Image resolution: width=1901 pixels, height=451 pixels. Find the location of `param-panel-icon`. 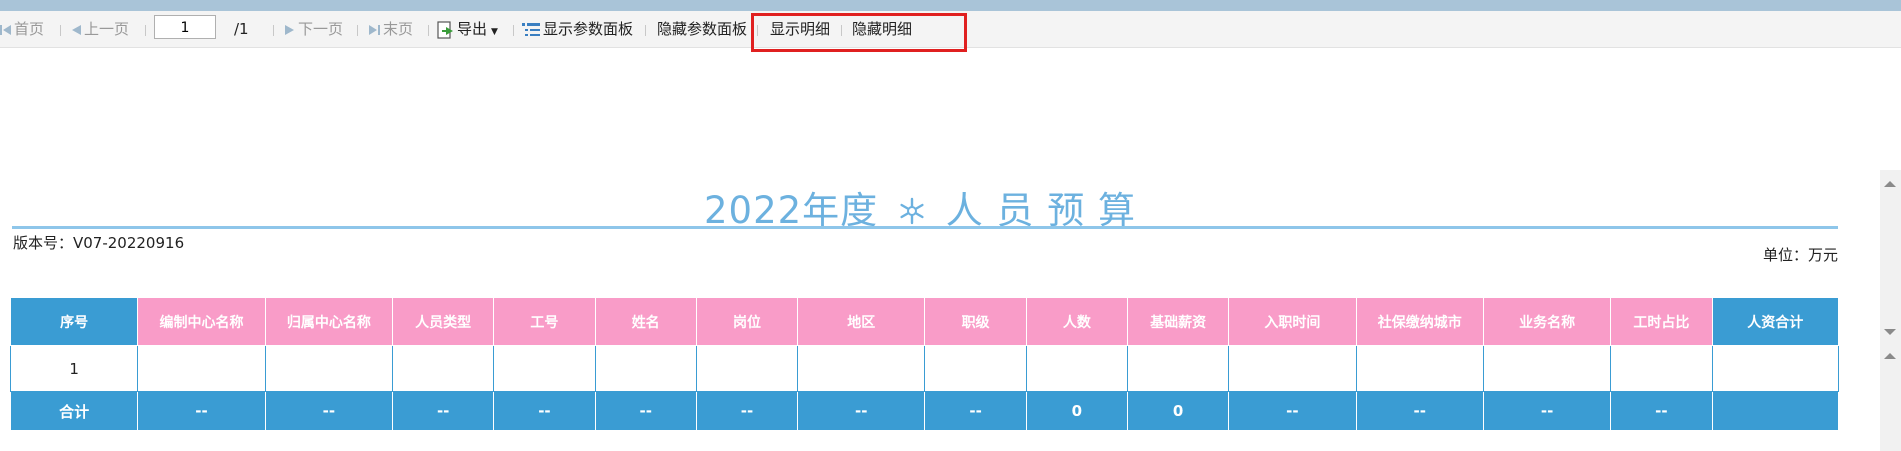

param-panel-icon is located at coordinates (531, 29).